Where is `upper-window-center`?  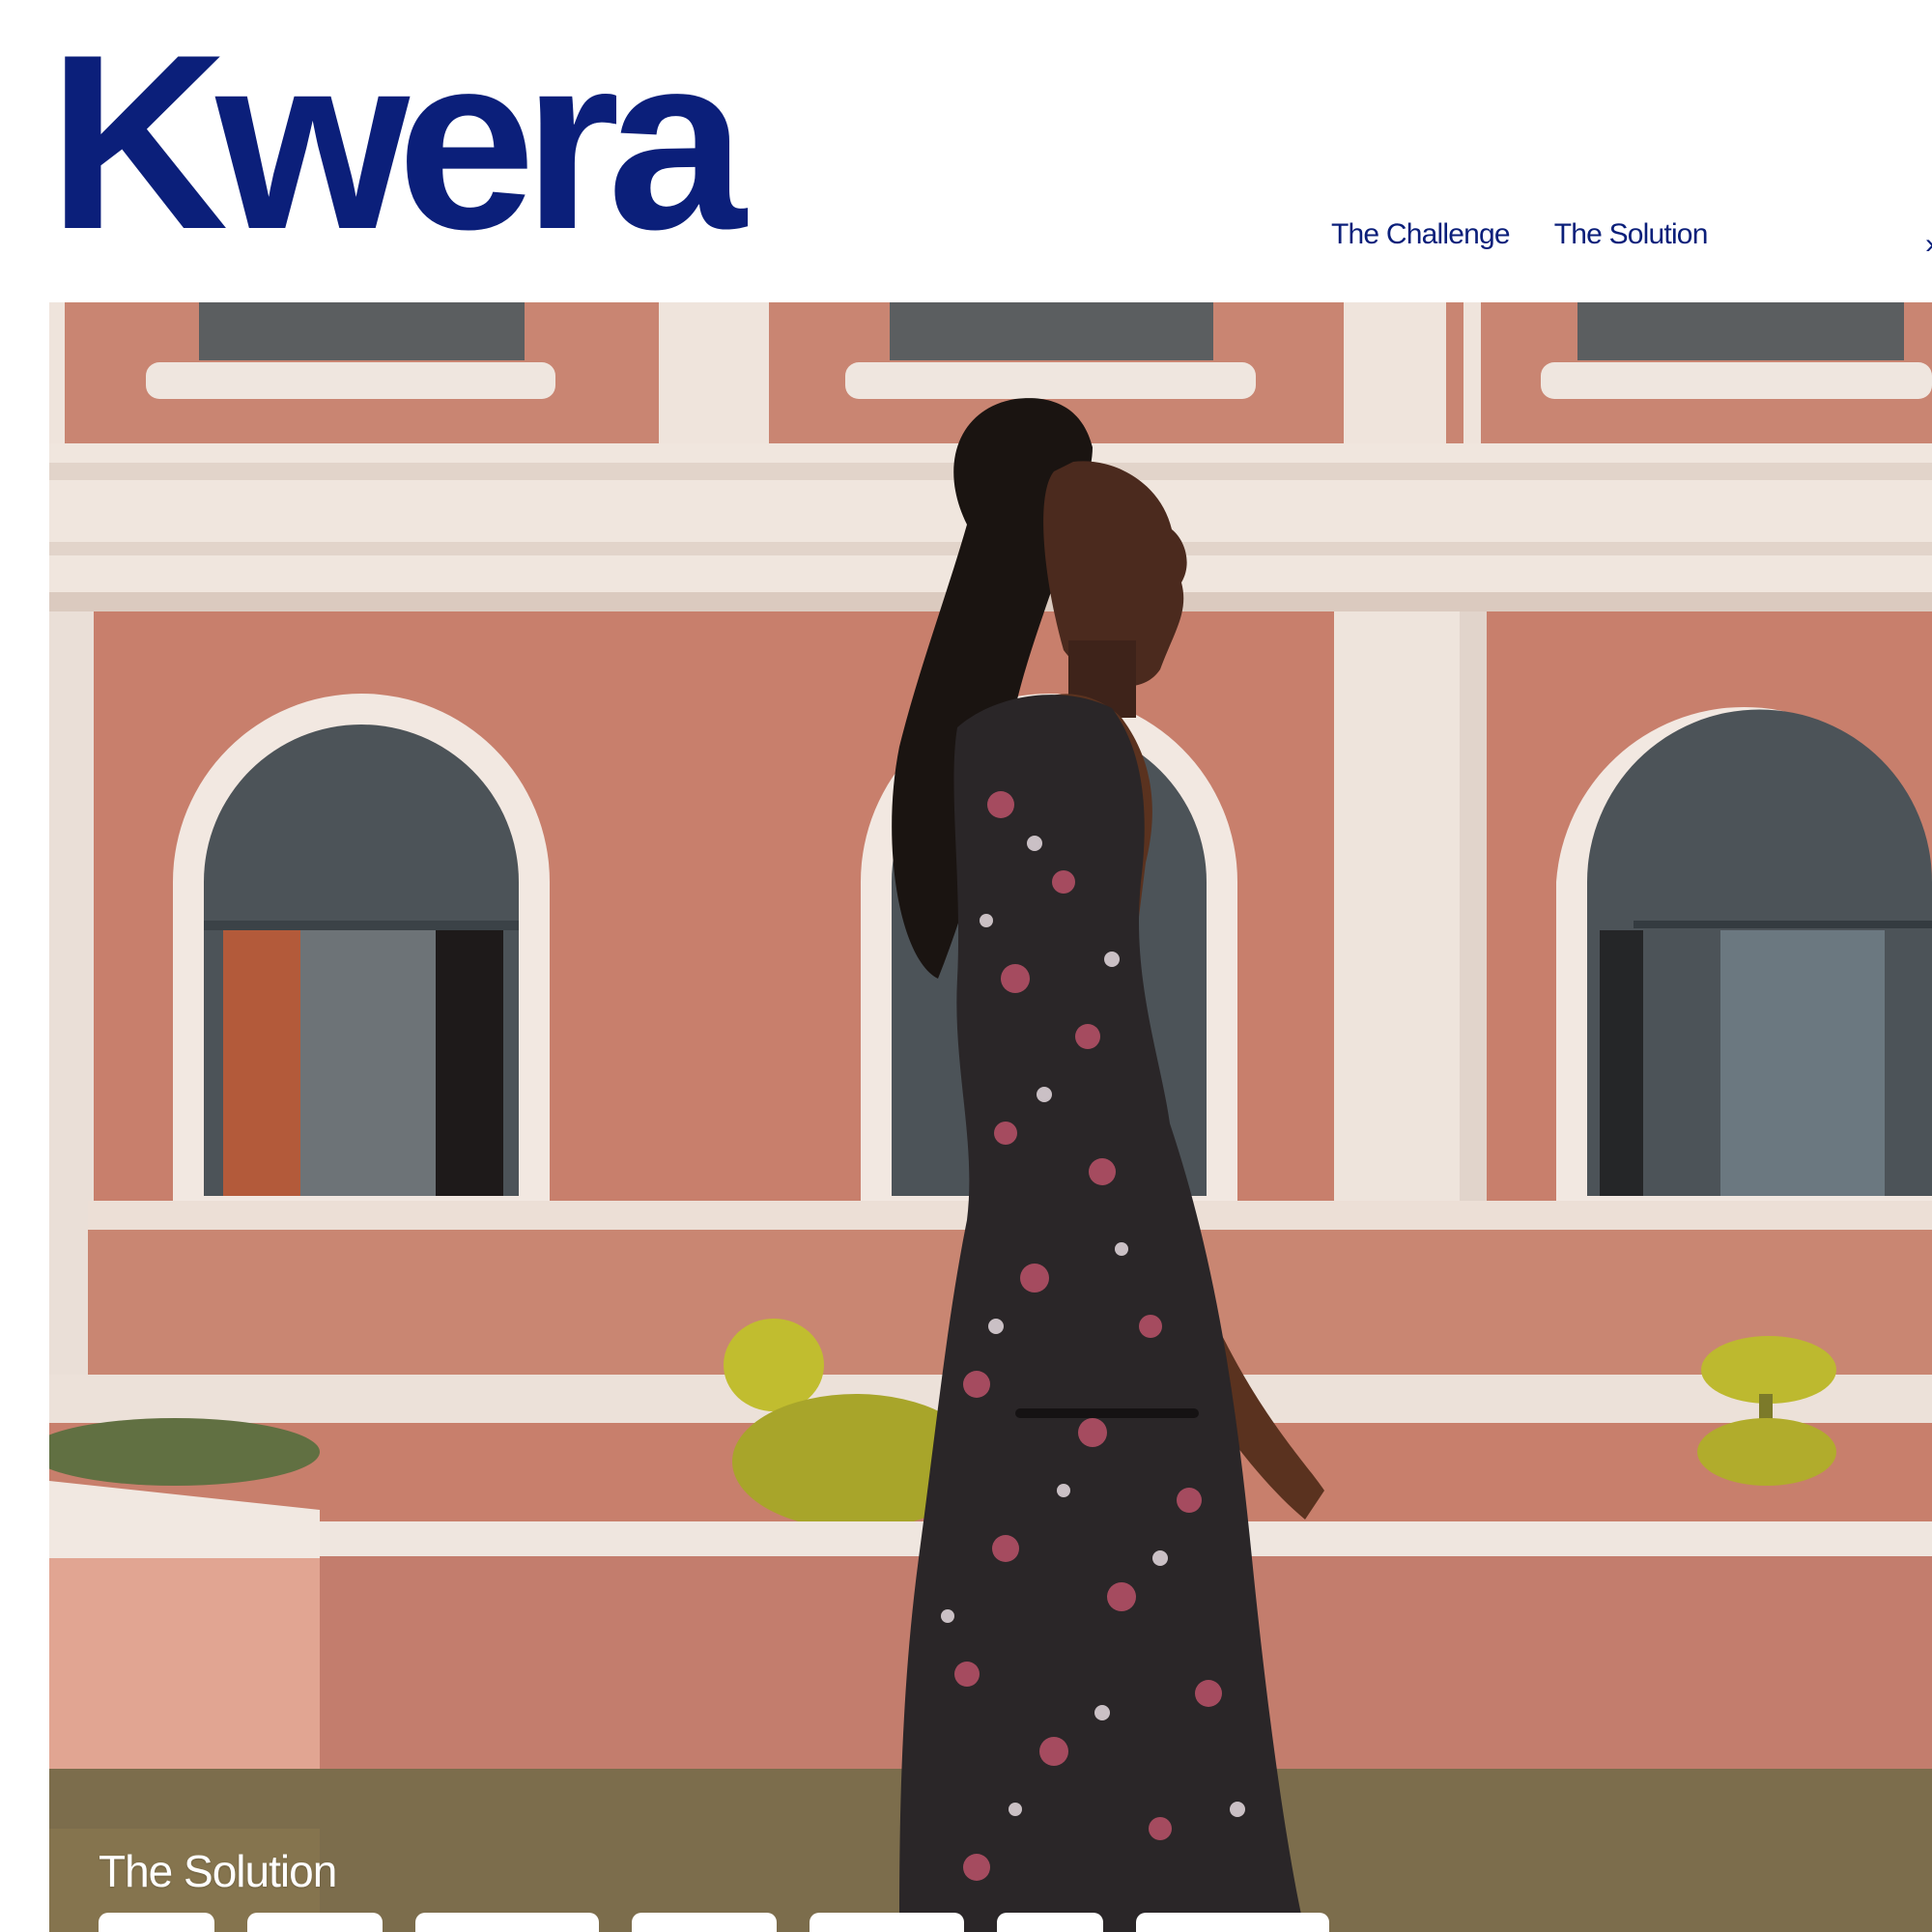
upper-window-center is located at coordinates (1051, 331).